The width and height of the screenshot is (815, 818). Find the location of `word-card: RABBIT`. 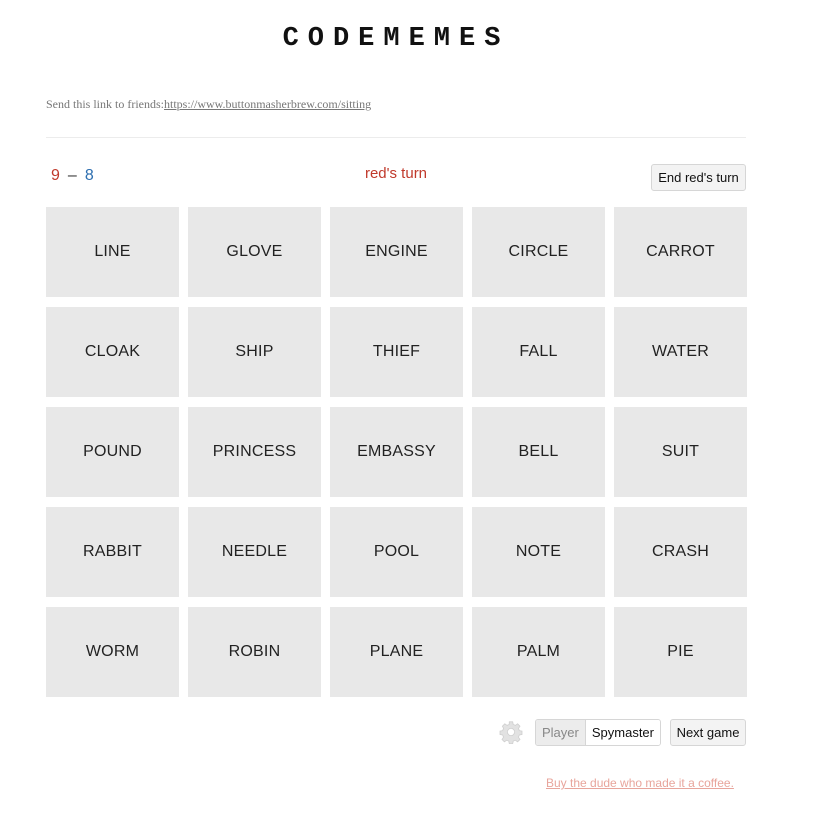

word-card: RABBIT is located at coordinates (112, 552).